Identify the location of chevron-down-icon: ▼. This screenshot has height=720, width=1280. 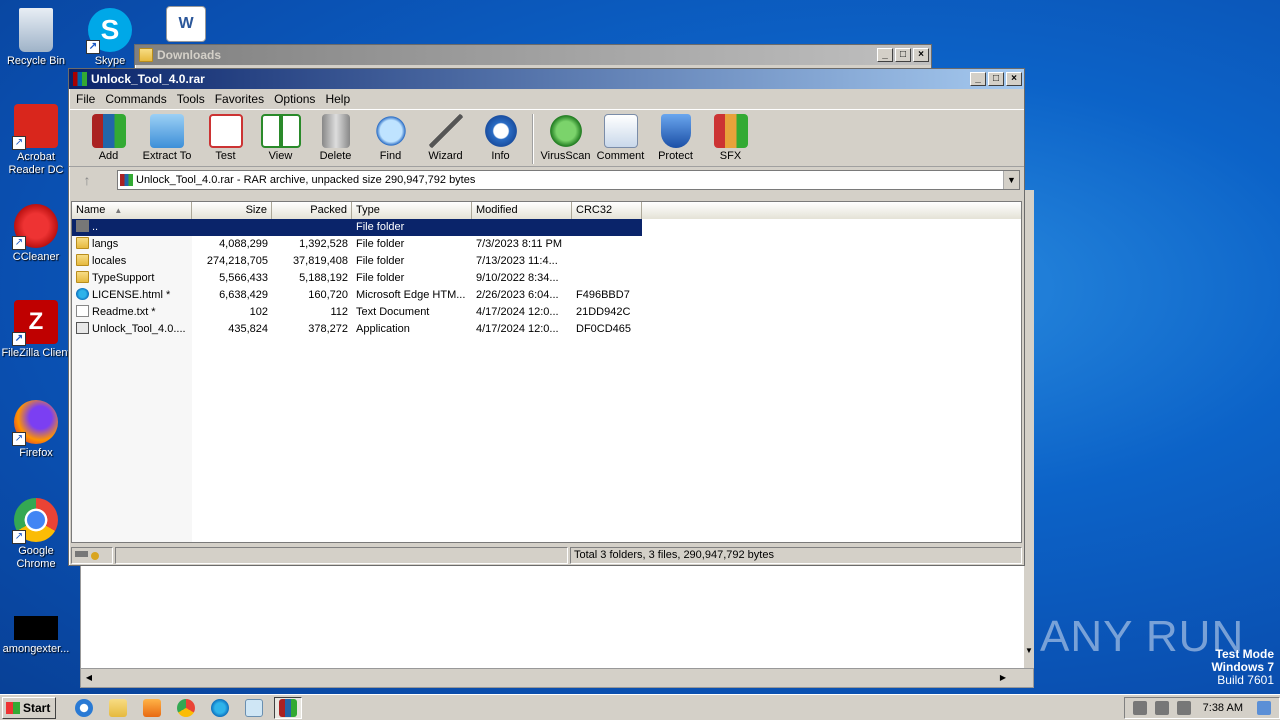
(1011, 180).